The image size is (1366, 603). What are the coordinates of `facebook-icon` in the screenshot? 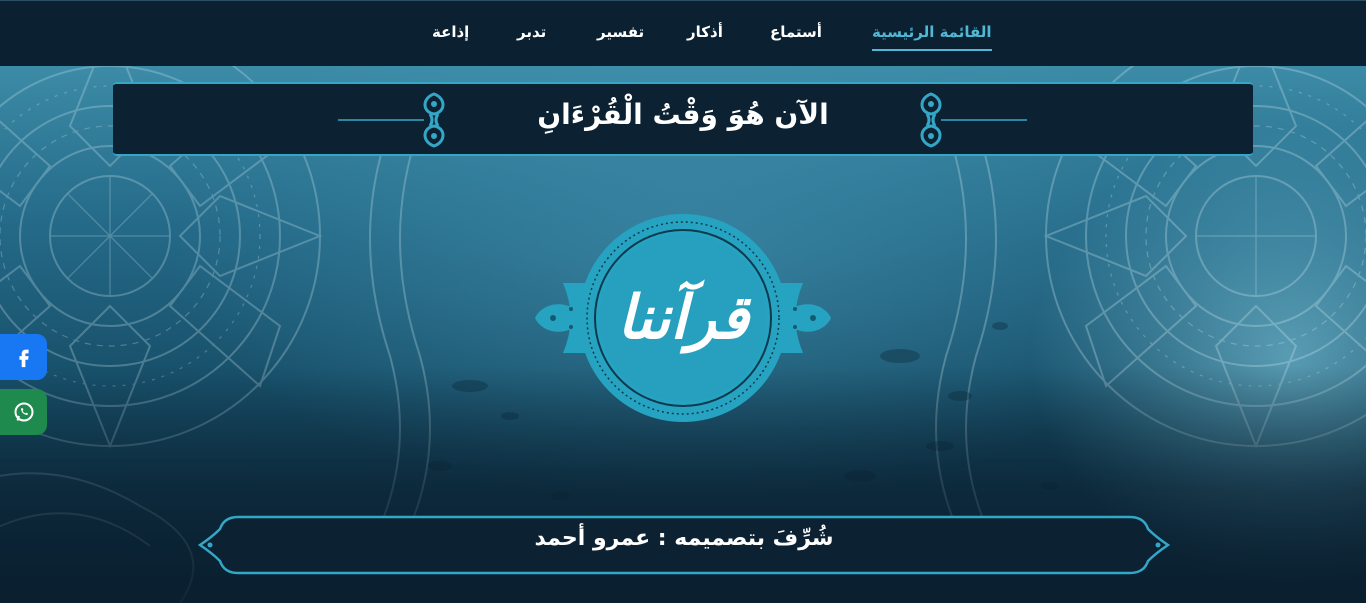 It's located at (23, 358).